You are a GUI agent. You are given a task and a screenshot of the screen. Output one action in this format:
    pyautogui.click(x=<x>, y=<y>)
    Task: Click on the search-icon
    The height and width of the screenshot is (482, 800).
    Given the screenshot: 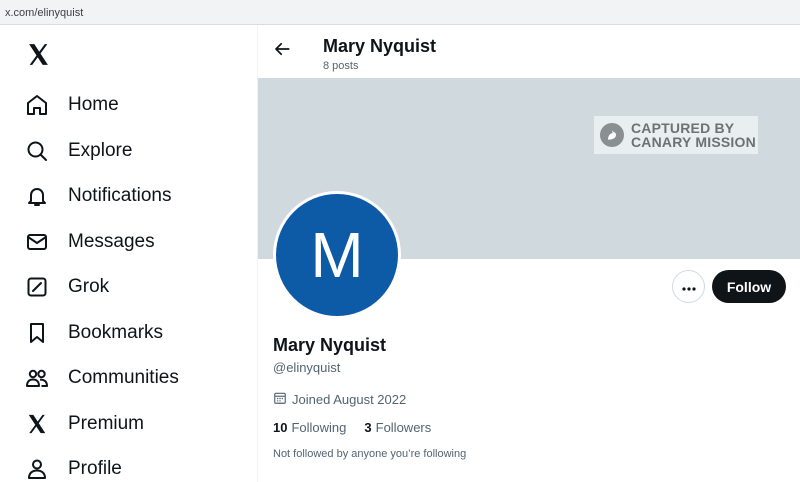 What is the action you would take?
    pyautogui.click(x=37, y=151)
    